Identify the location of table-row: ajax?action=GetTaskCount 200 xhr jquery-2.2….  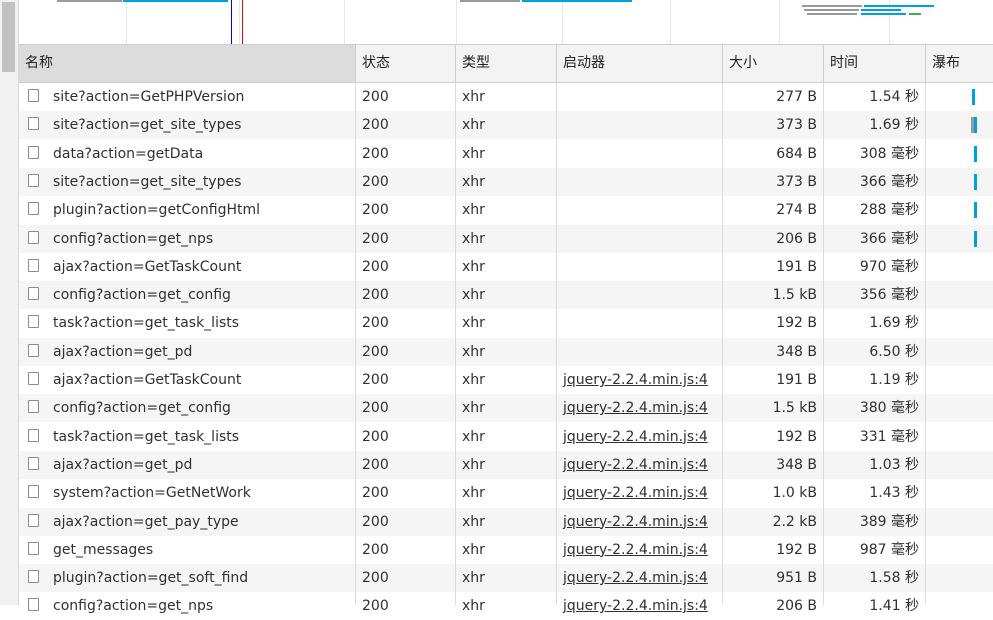
(506, 380).